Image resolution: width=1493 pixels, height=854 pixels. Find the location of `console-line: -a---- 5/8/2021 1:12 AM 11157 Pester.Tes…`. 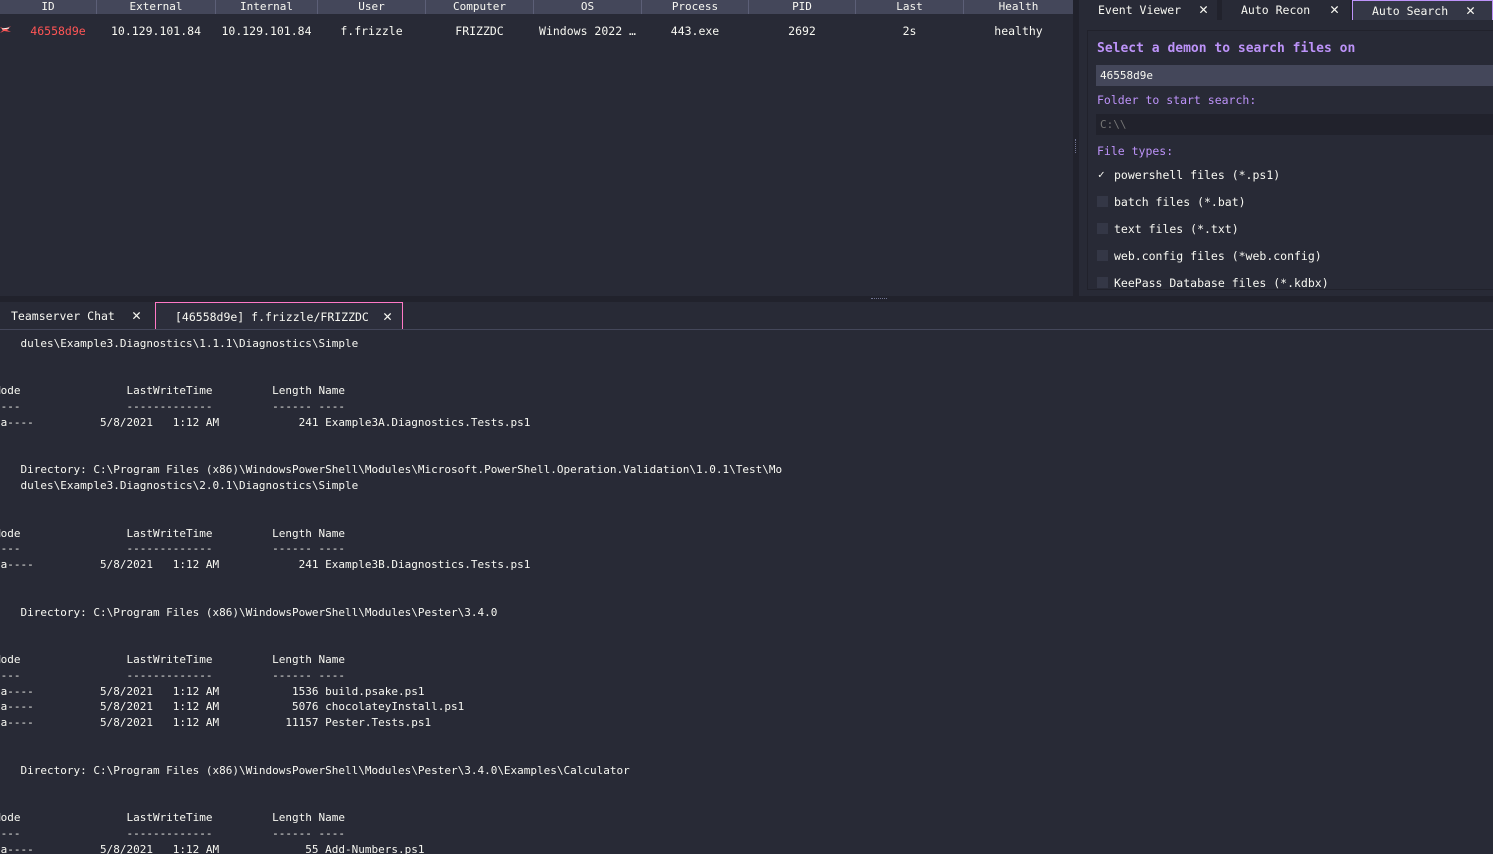

console-line: -a---- 5/8/2021 1:12 AM 11157 Pester.Tes… is located at coordinates (216, 723).